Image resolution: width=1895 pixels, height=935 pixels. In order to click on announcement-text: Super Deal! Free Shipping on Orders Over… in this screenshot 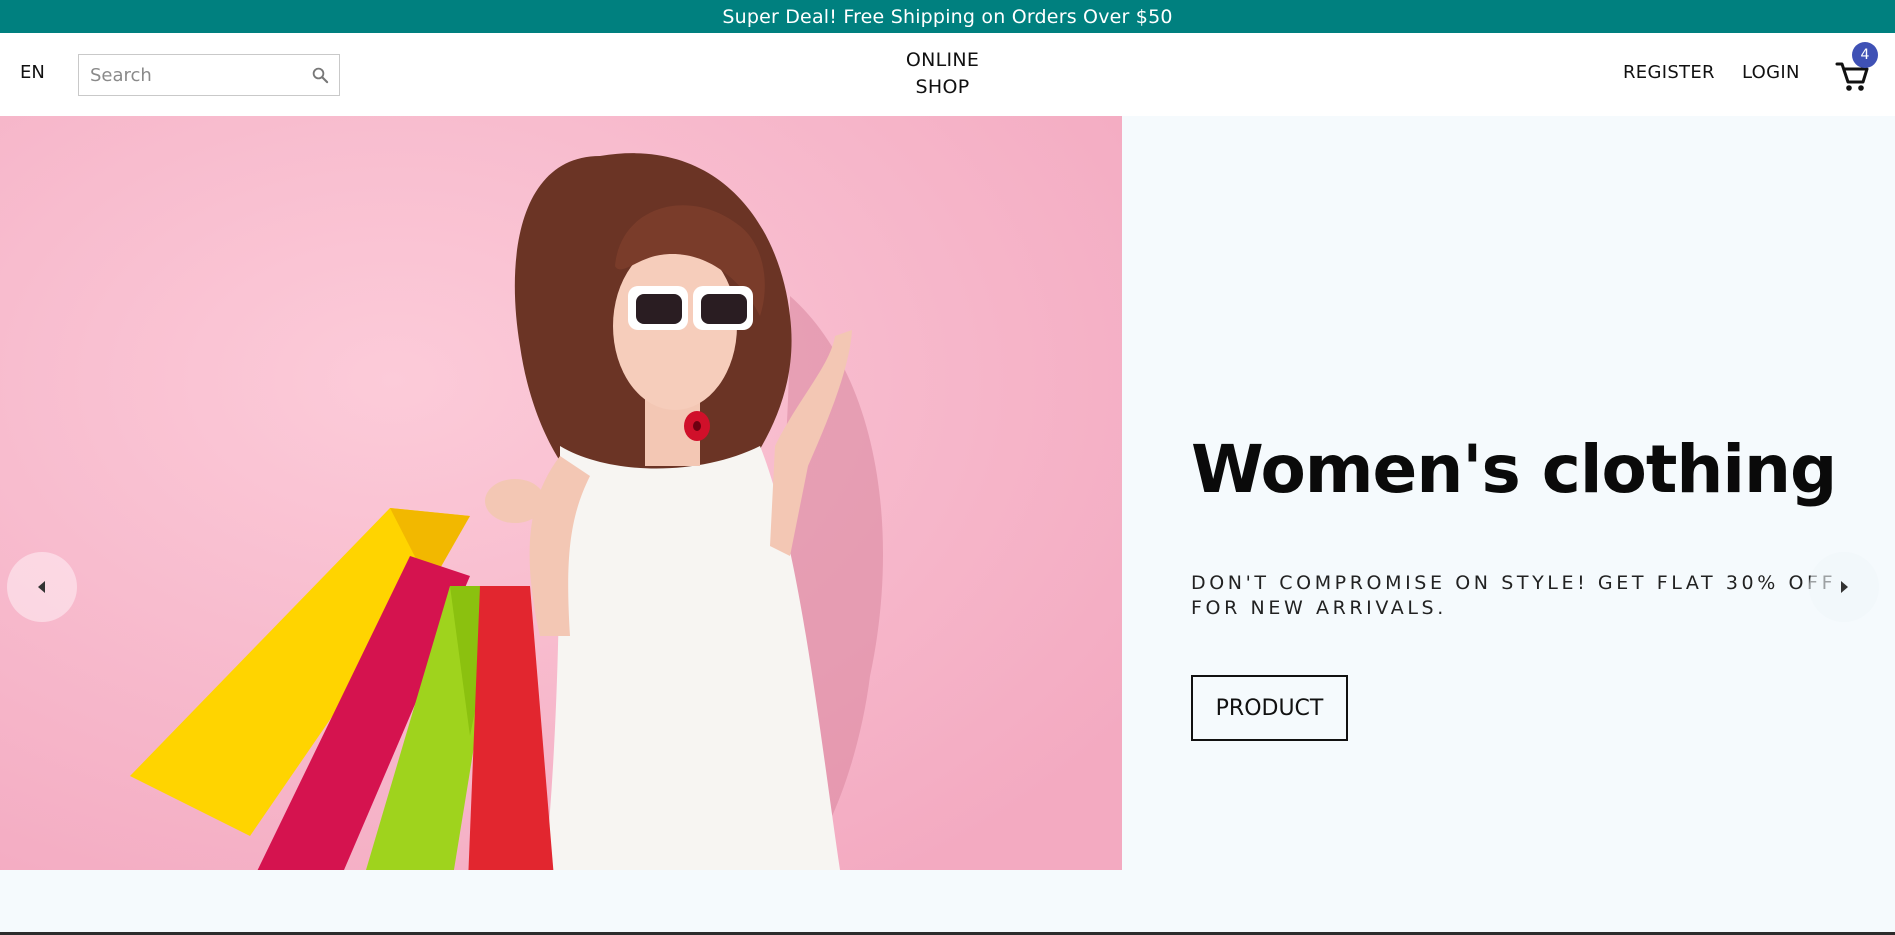, I will do `click(947, 16)`.